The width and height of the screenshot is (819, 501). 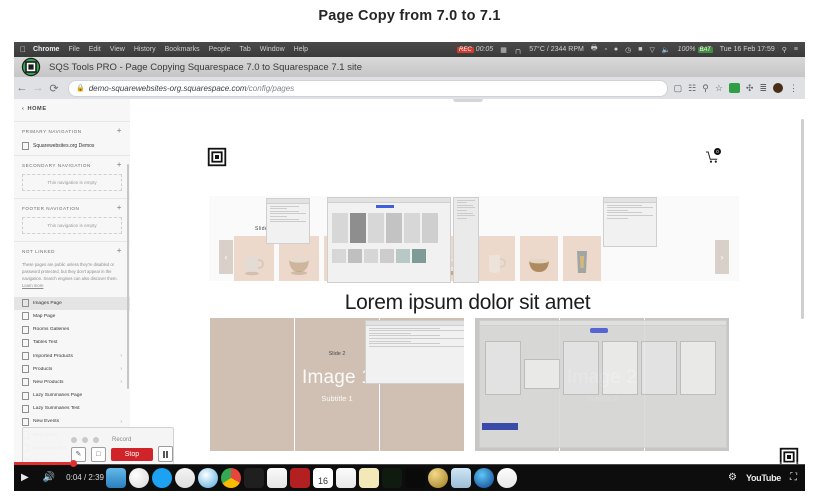 I want to click on bookmark-star-icon: ☆, so click(x=719, y=88).